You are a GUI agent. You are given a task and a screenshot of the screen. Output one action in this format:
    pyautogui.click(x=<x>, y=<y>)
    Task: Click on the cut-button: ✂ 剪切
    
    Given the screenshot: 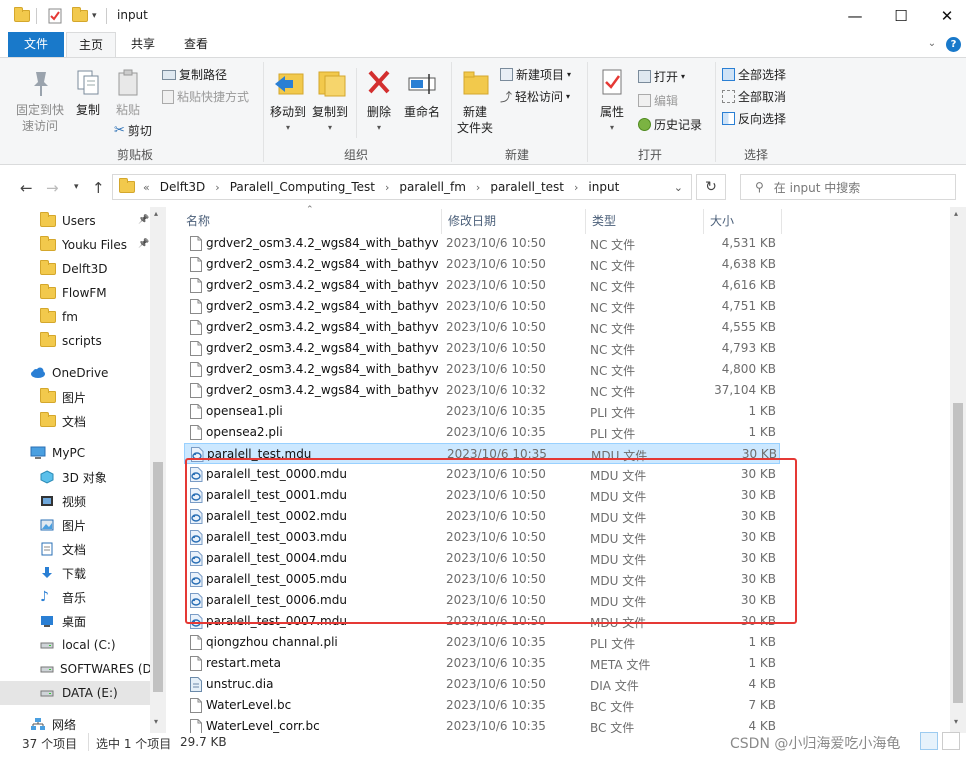 What is the action you would take?
    pyautogui.click(x=133, y=130)
    